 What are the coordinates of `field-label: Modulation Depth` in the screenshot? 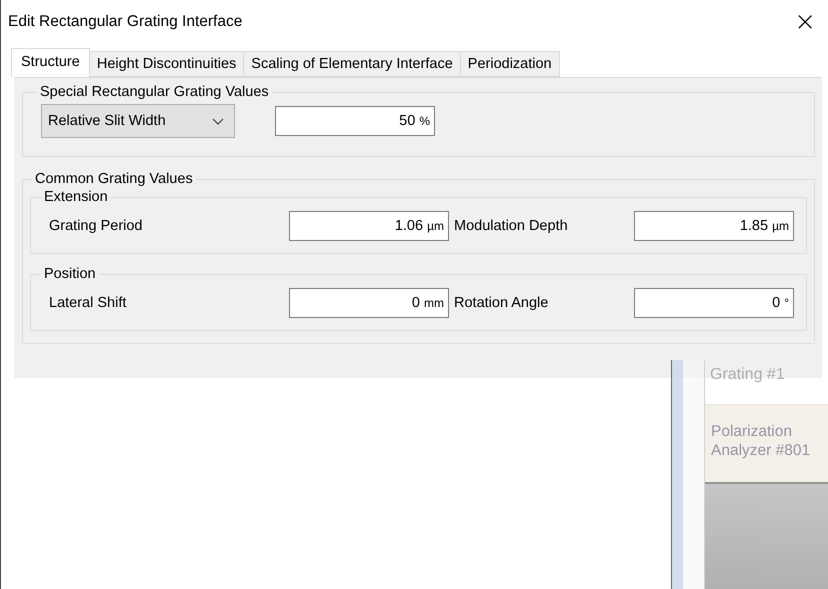 It's located at (511, 226).